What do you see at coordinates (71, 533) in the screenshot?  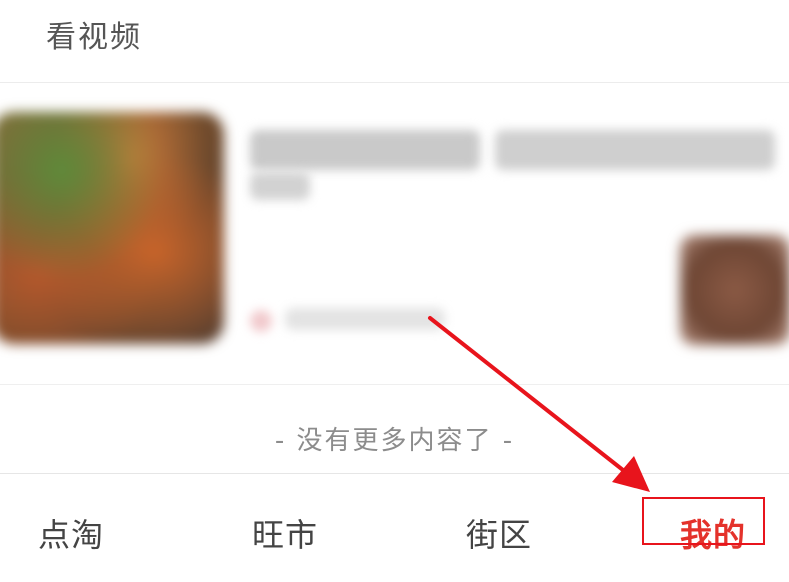 I see `tab-diantao: 点淘` at bounding box center [71, 533].